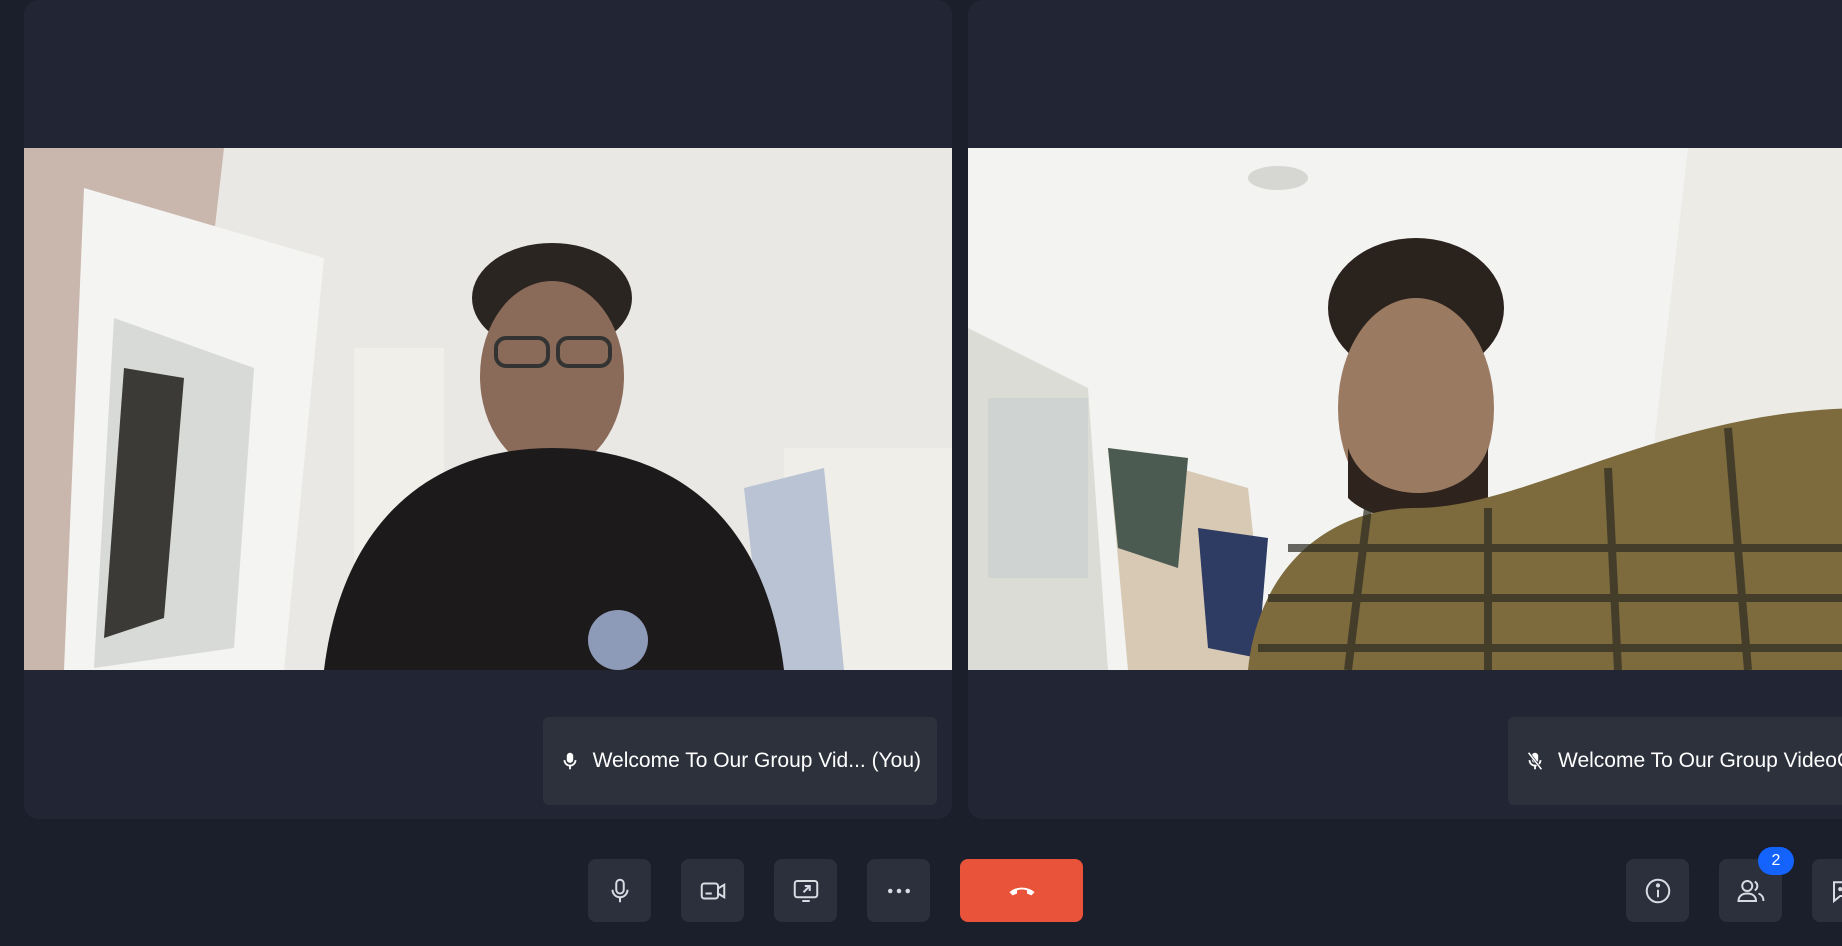  I want to click on participant-name-label: Welcome To Our Group VideoC, so click(1700, 760).